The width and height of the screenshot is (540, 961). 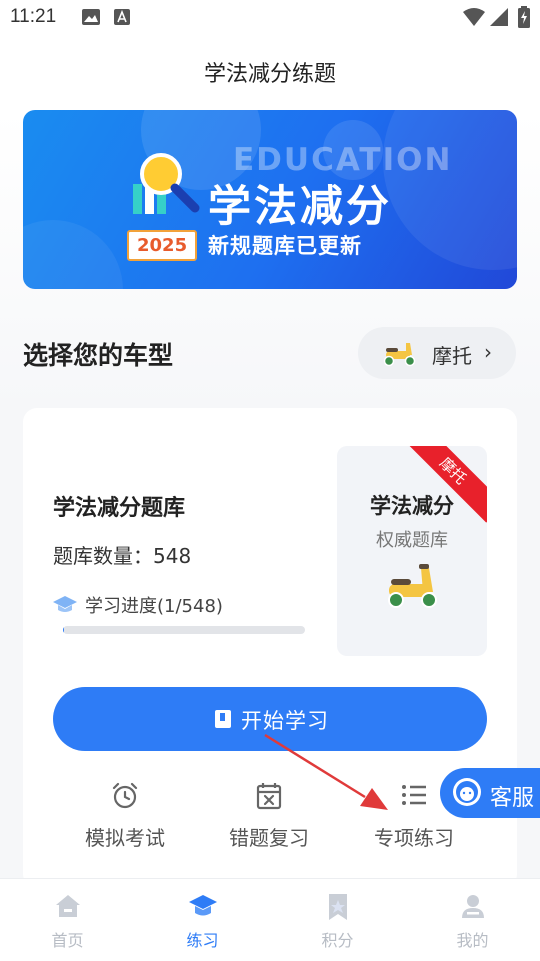 What do you see at coordinates (125, 836) in the screenshot?
I see `mock-exam-label: 模拟考试` at bounding box center [125, 836].